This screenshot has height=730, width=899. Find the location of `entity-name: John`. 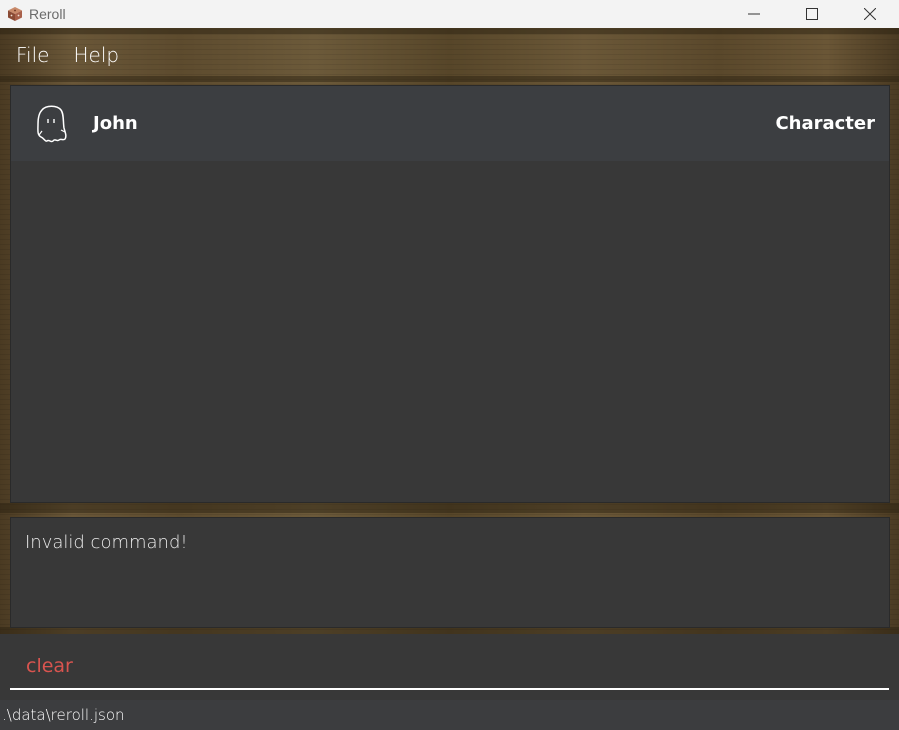

entity-name: John is located at coordinates (115, 123).